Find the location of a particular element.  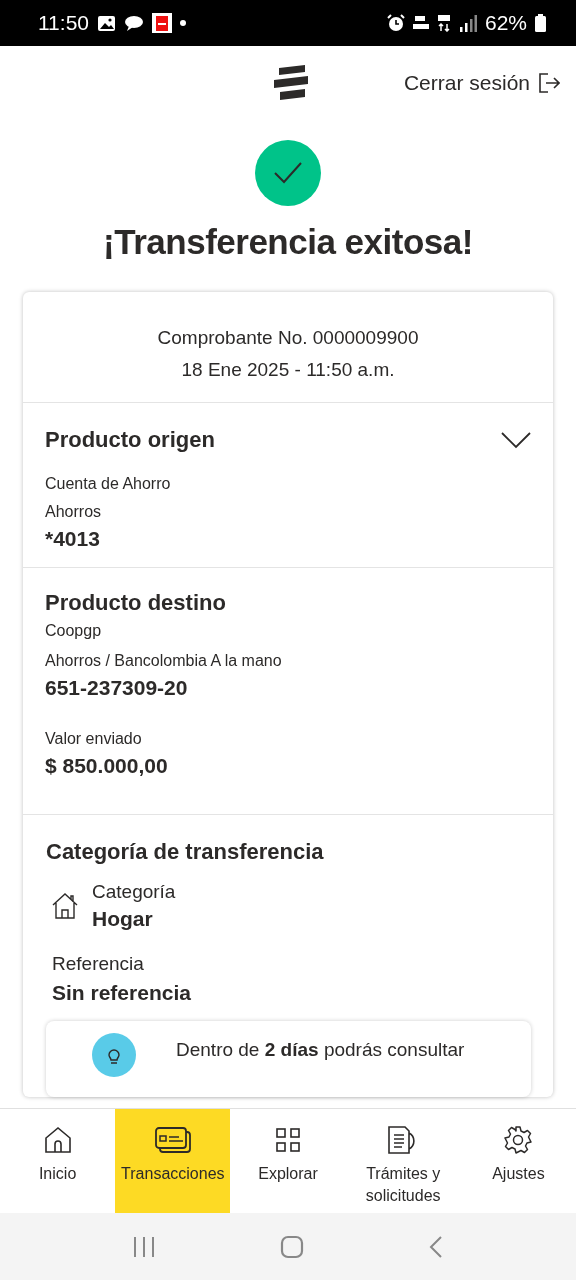

category-label: Categoría is located at coordinates (134, 892).